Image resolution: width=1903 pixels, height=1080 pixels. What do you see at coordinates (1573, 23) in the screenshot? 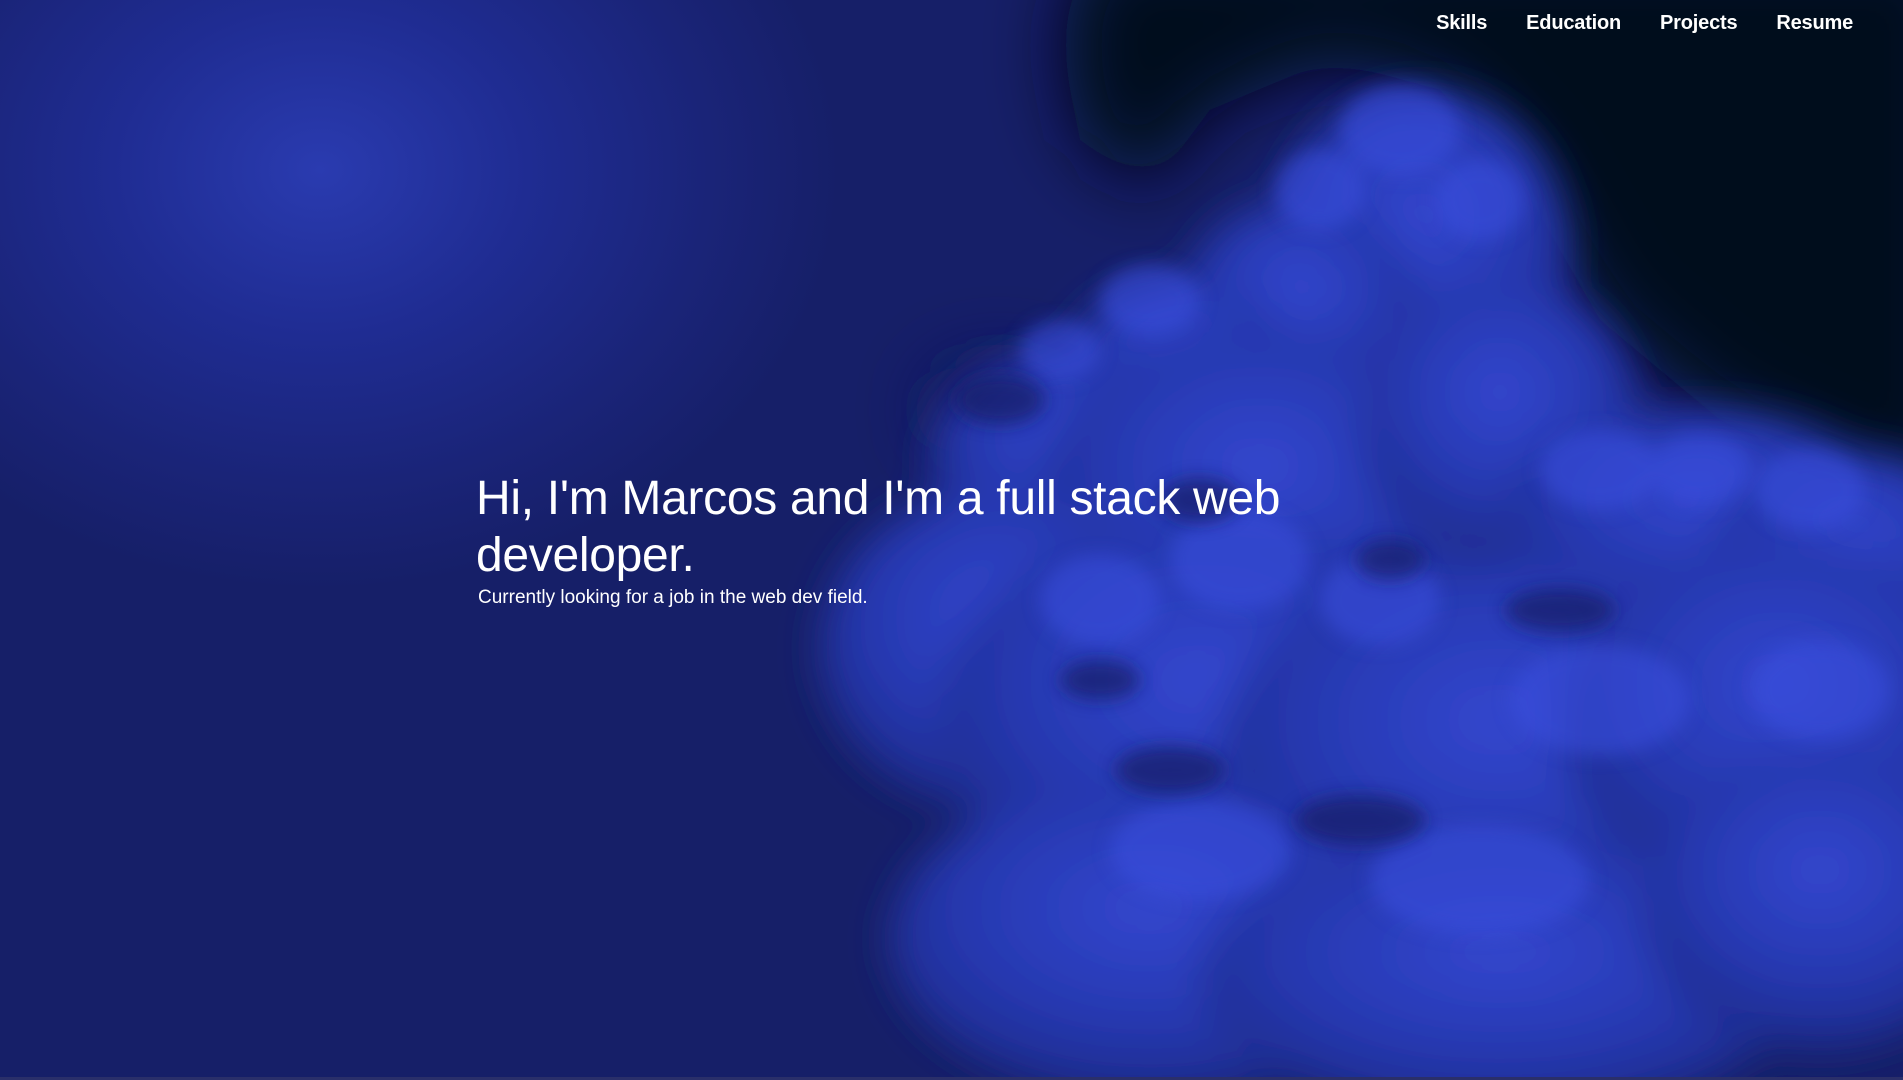
I see `nav-link-education: Education` at bounding box center [1573, 23].